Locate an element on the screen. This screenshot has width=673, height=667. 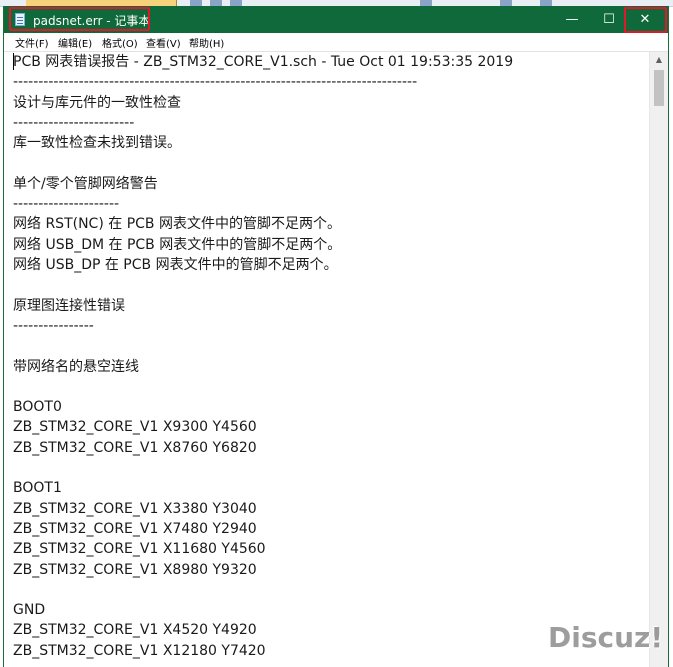
text-line: --------------------- is located at coordinates (66, 204).